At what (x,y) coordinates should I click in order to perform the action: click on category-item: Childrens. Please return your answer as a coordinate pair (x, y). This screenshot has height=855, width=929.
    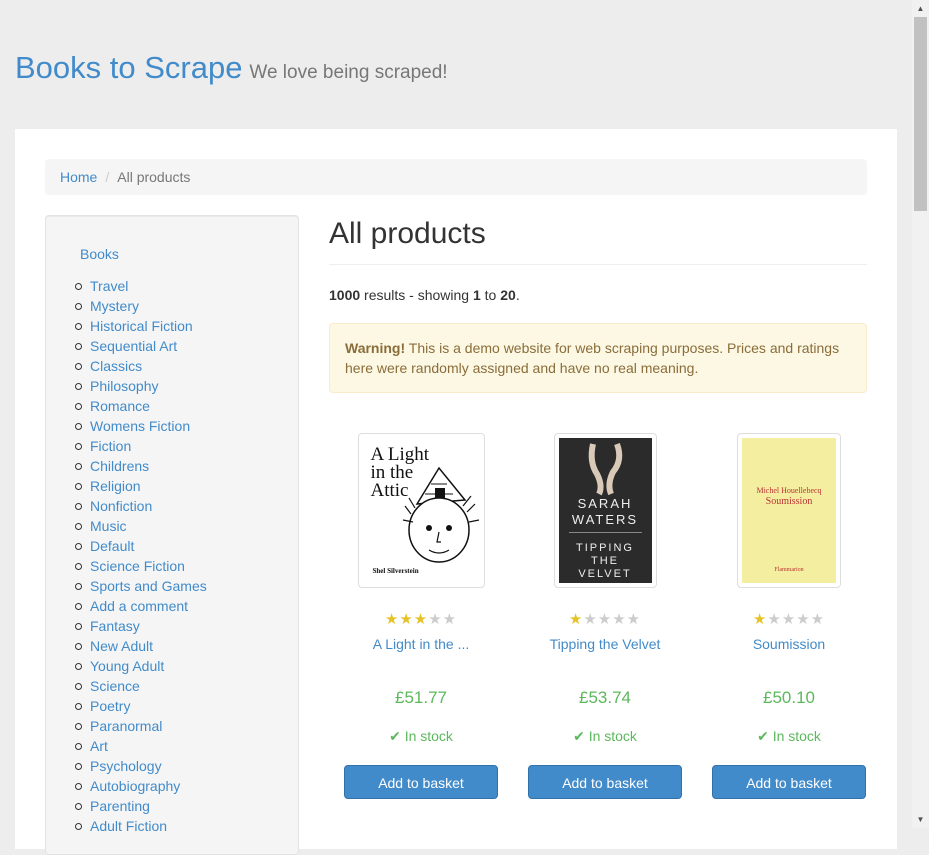
    Looking at the image, I should click on (141, 466).